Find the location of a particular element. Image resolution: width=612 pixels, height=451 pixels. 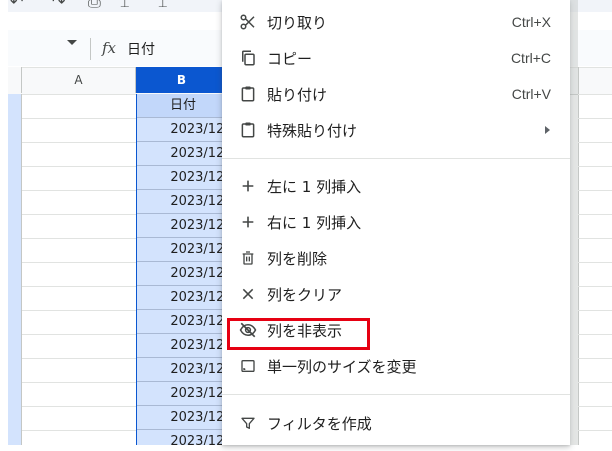

column-right-cells is located at coordinates (595, 269).